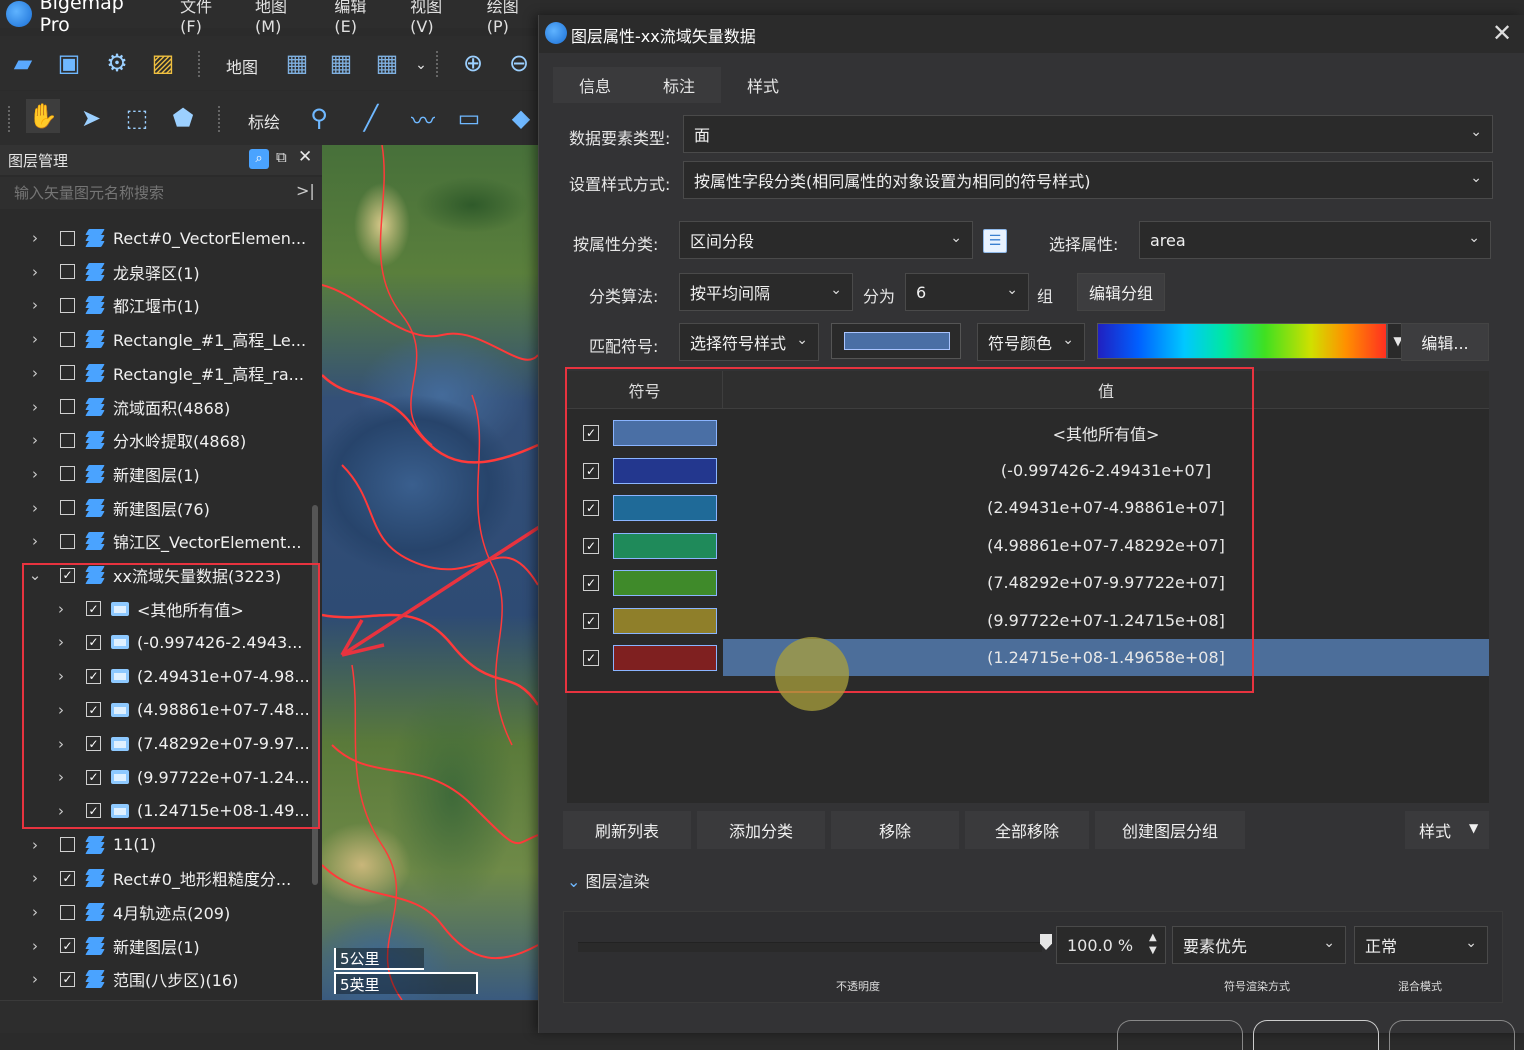 Image resolution: width=1524 pixels, height=1050 pixels. I want to click on pan-hand-icon: ✋, so click(43, 116).